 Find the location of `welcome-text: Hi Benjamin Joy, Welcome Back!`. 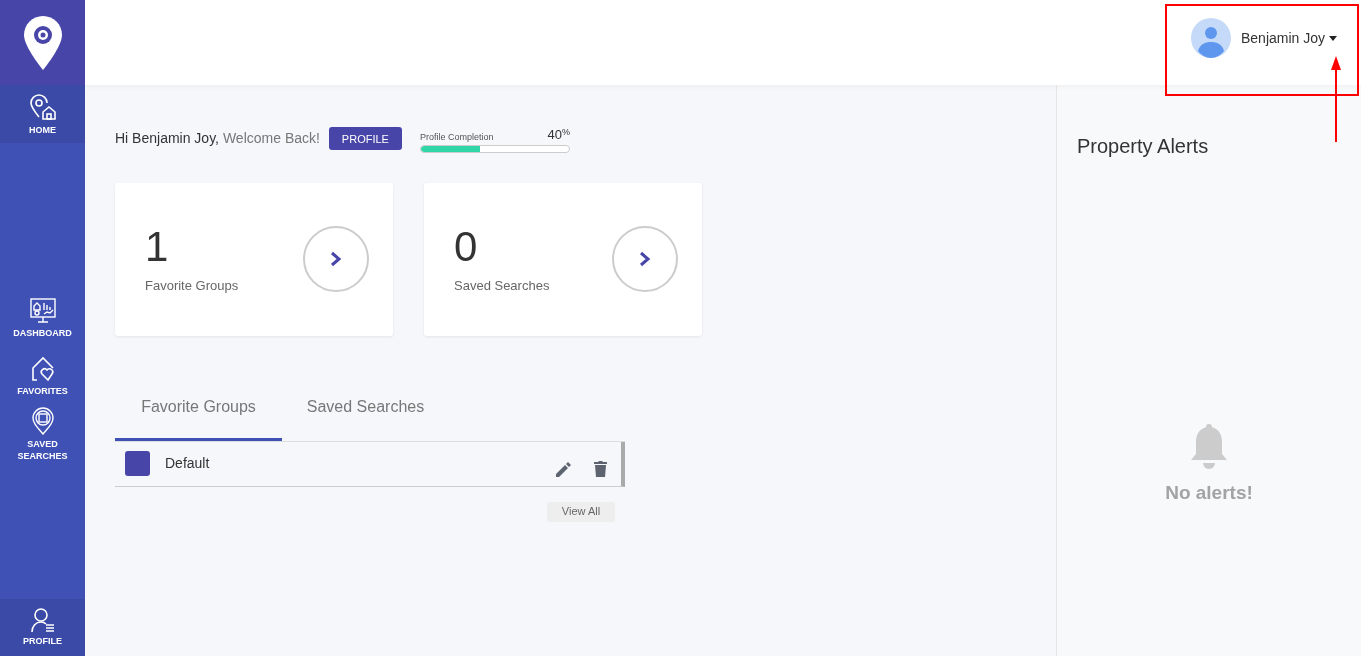

welcome-text: Hi Benjamin Joy, Welcome Back! is located at coordinates (217, 139).